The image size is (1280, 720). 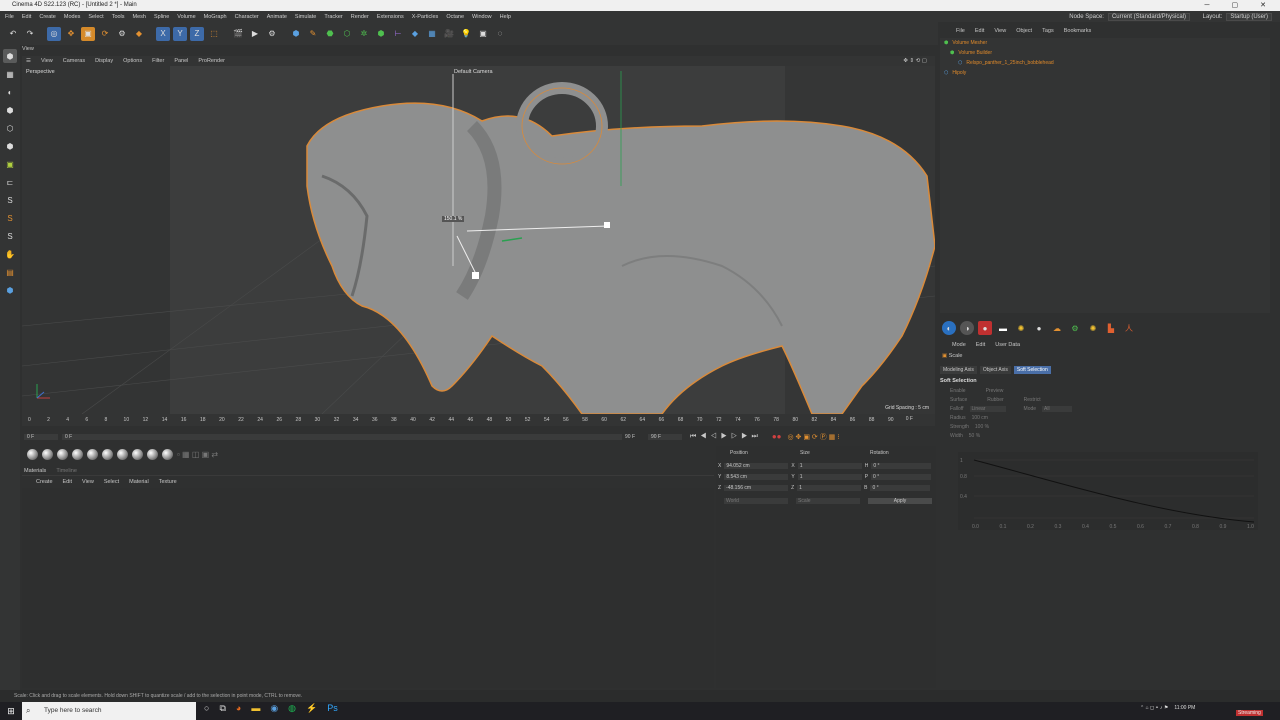 What do you see at coordinates (10, 56) in the screenshot?
I see `make-editable-icon: ⬢` at bounding box center [10, 56].